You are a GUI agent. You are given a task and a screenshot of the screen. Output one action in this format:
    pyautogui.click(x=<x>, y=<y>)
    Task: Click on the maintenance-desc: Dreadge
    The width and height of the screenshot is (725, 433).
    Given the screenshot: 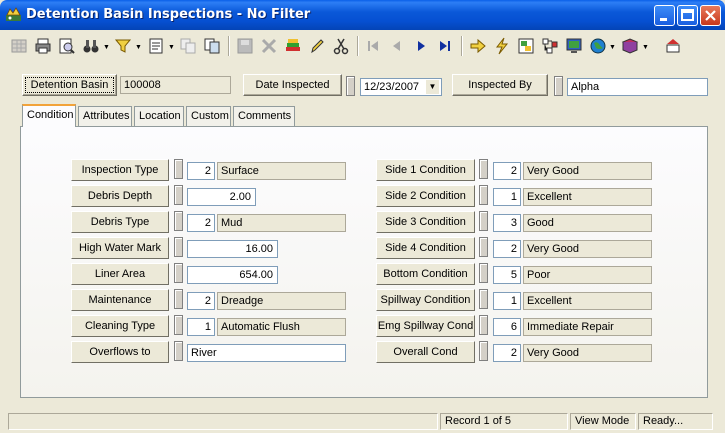 What is the action you would take?
    pyautogui.click(x=281, y=301)
    